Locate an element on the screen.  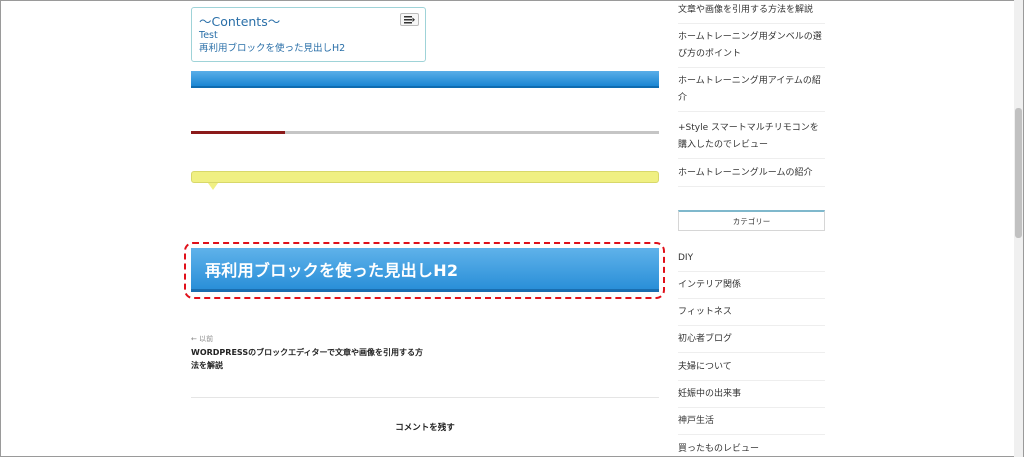
scrollbar-thumb is located at coordinates (1018, 173).